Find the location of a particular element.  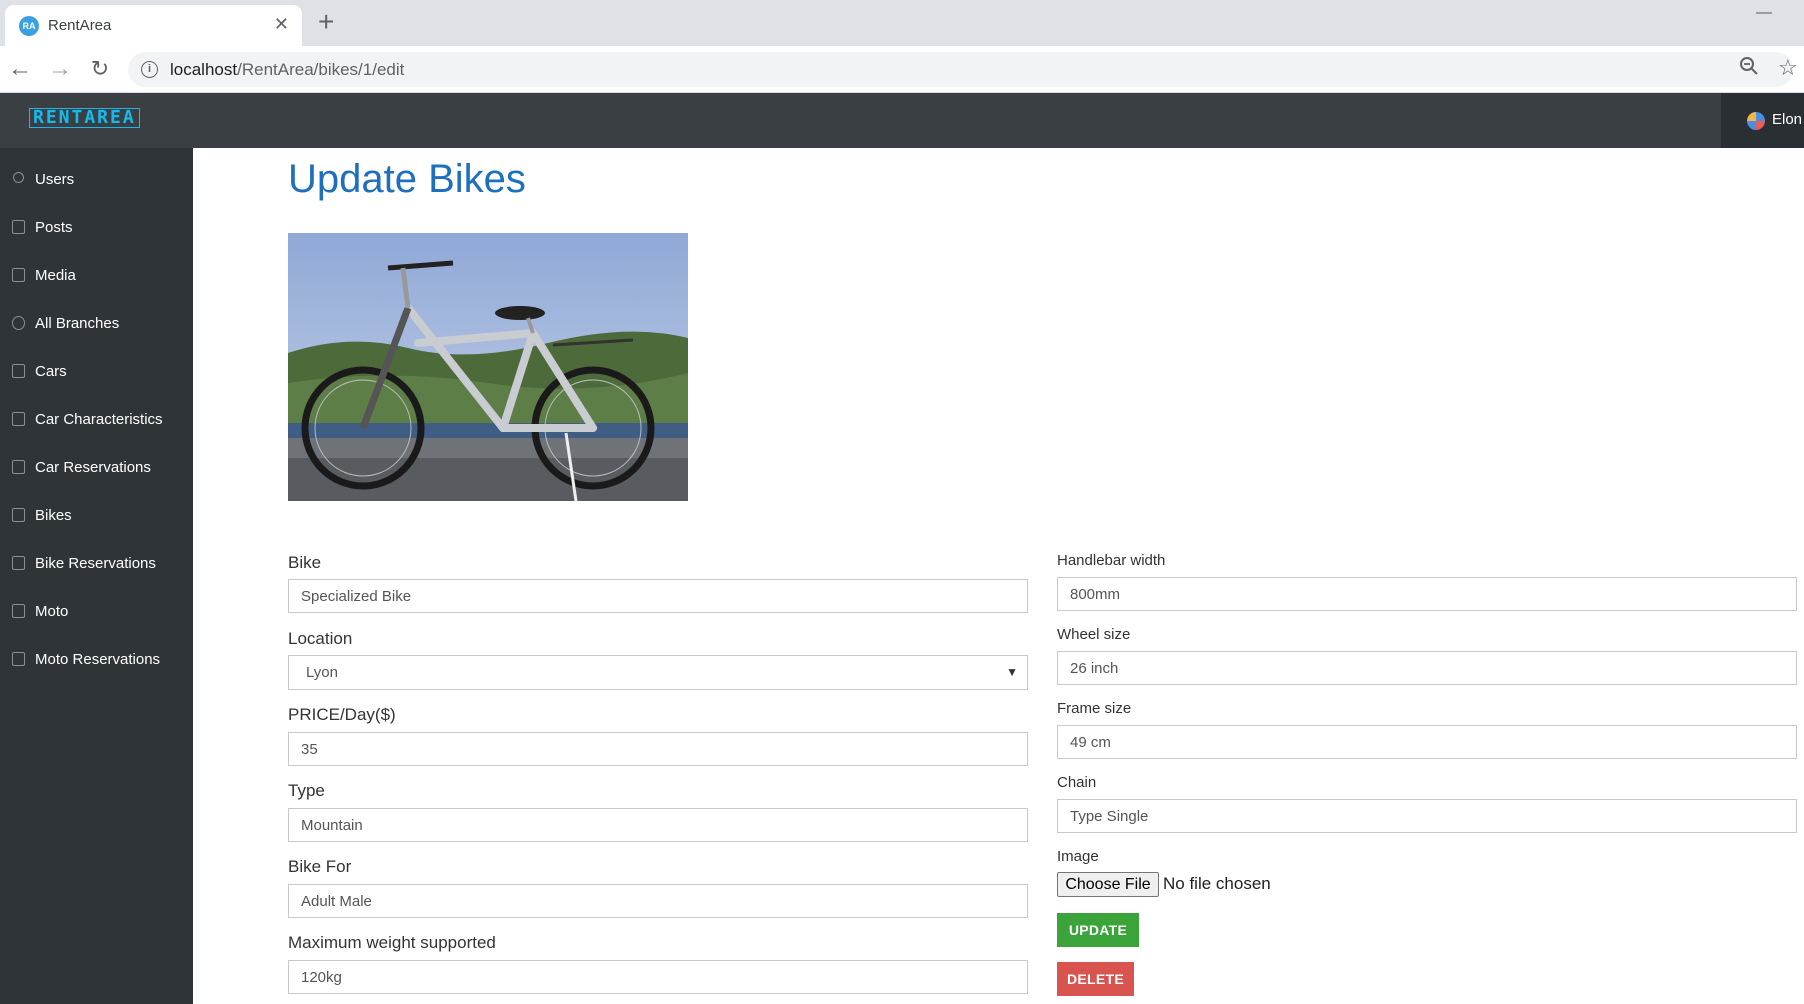

bike-image is located at coordinates (488, 367).